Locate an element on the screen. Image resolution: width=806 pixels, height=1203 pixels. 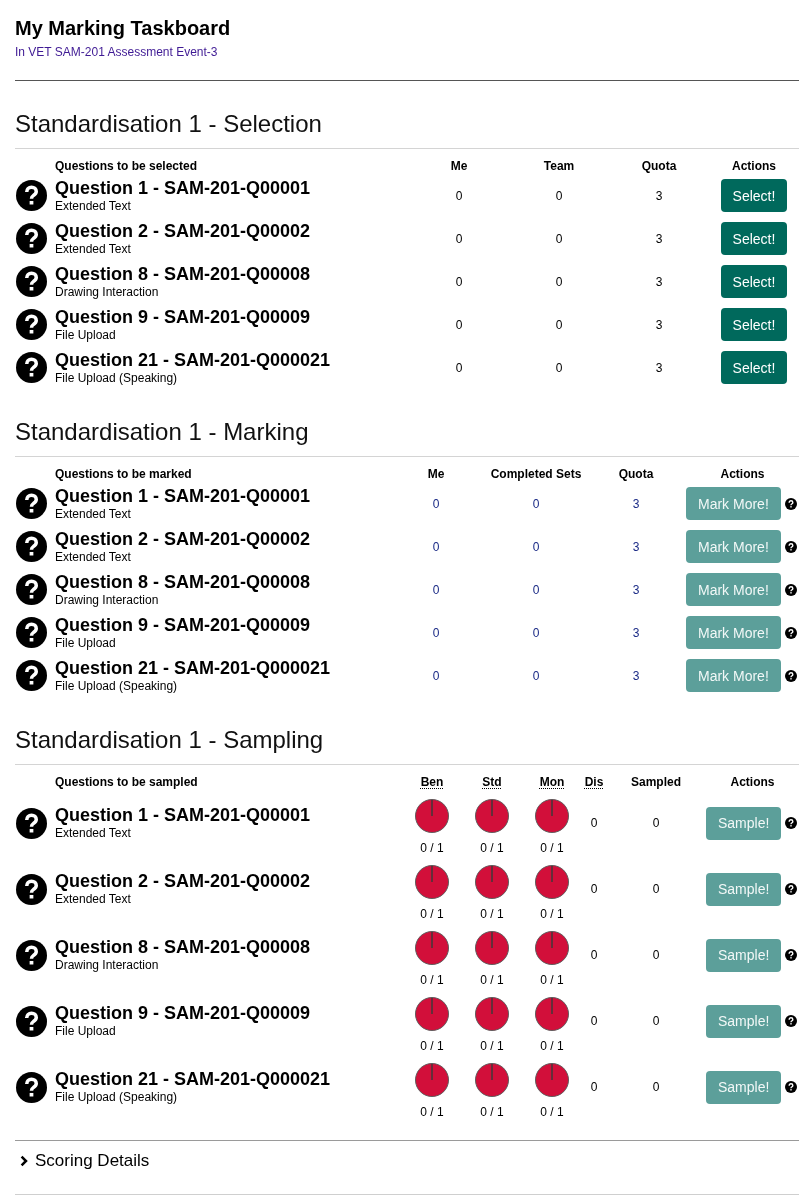
column-header: Ben is located at coordinates (432, 782).